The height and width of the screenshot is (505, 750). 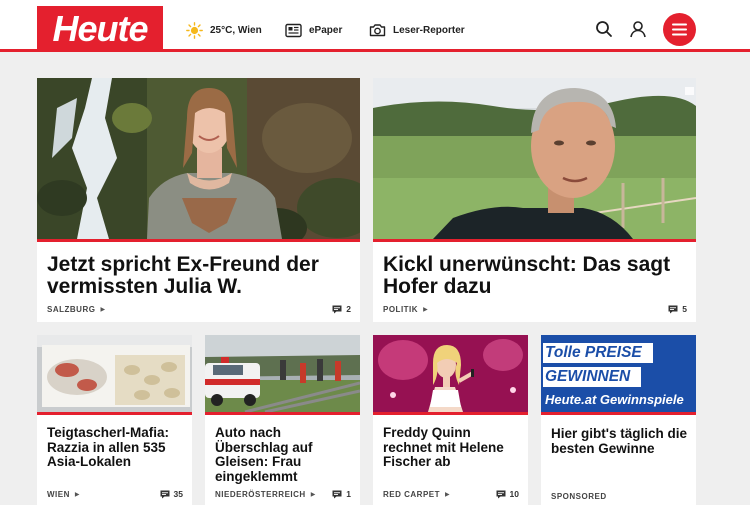 What do you see at coordinates (326, 30) in the screenshot?
I see `epaper-label: ePaper` at bounding box center [326, 30].